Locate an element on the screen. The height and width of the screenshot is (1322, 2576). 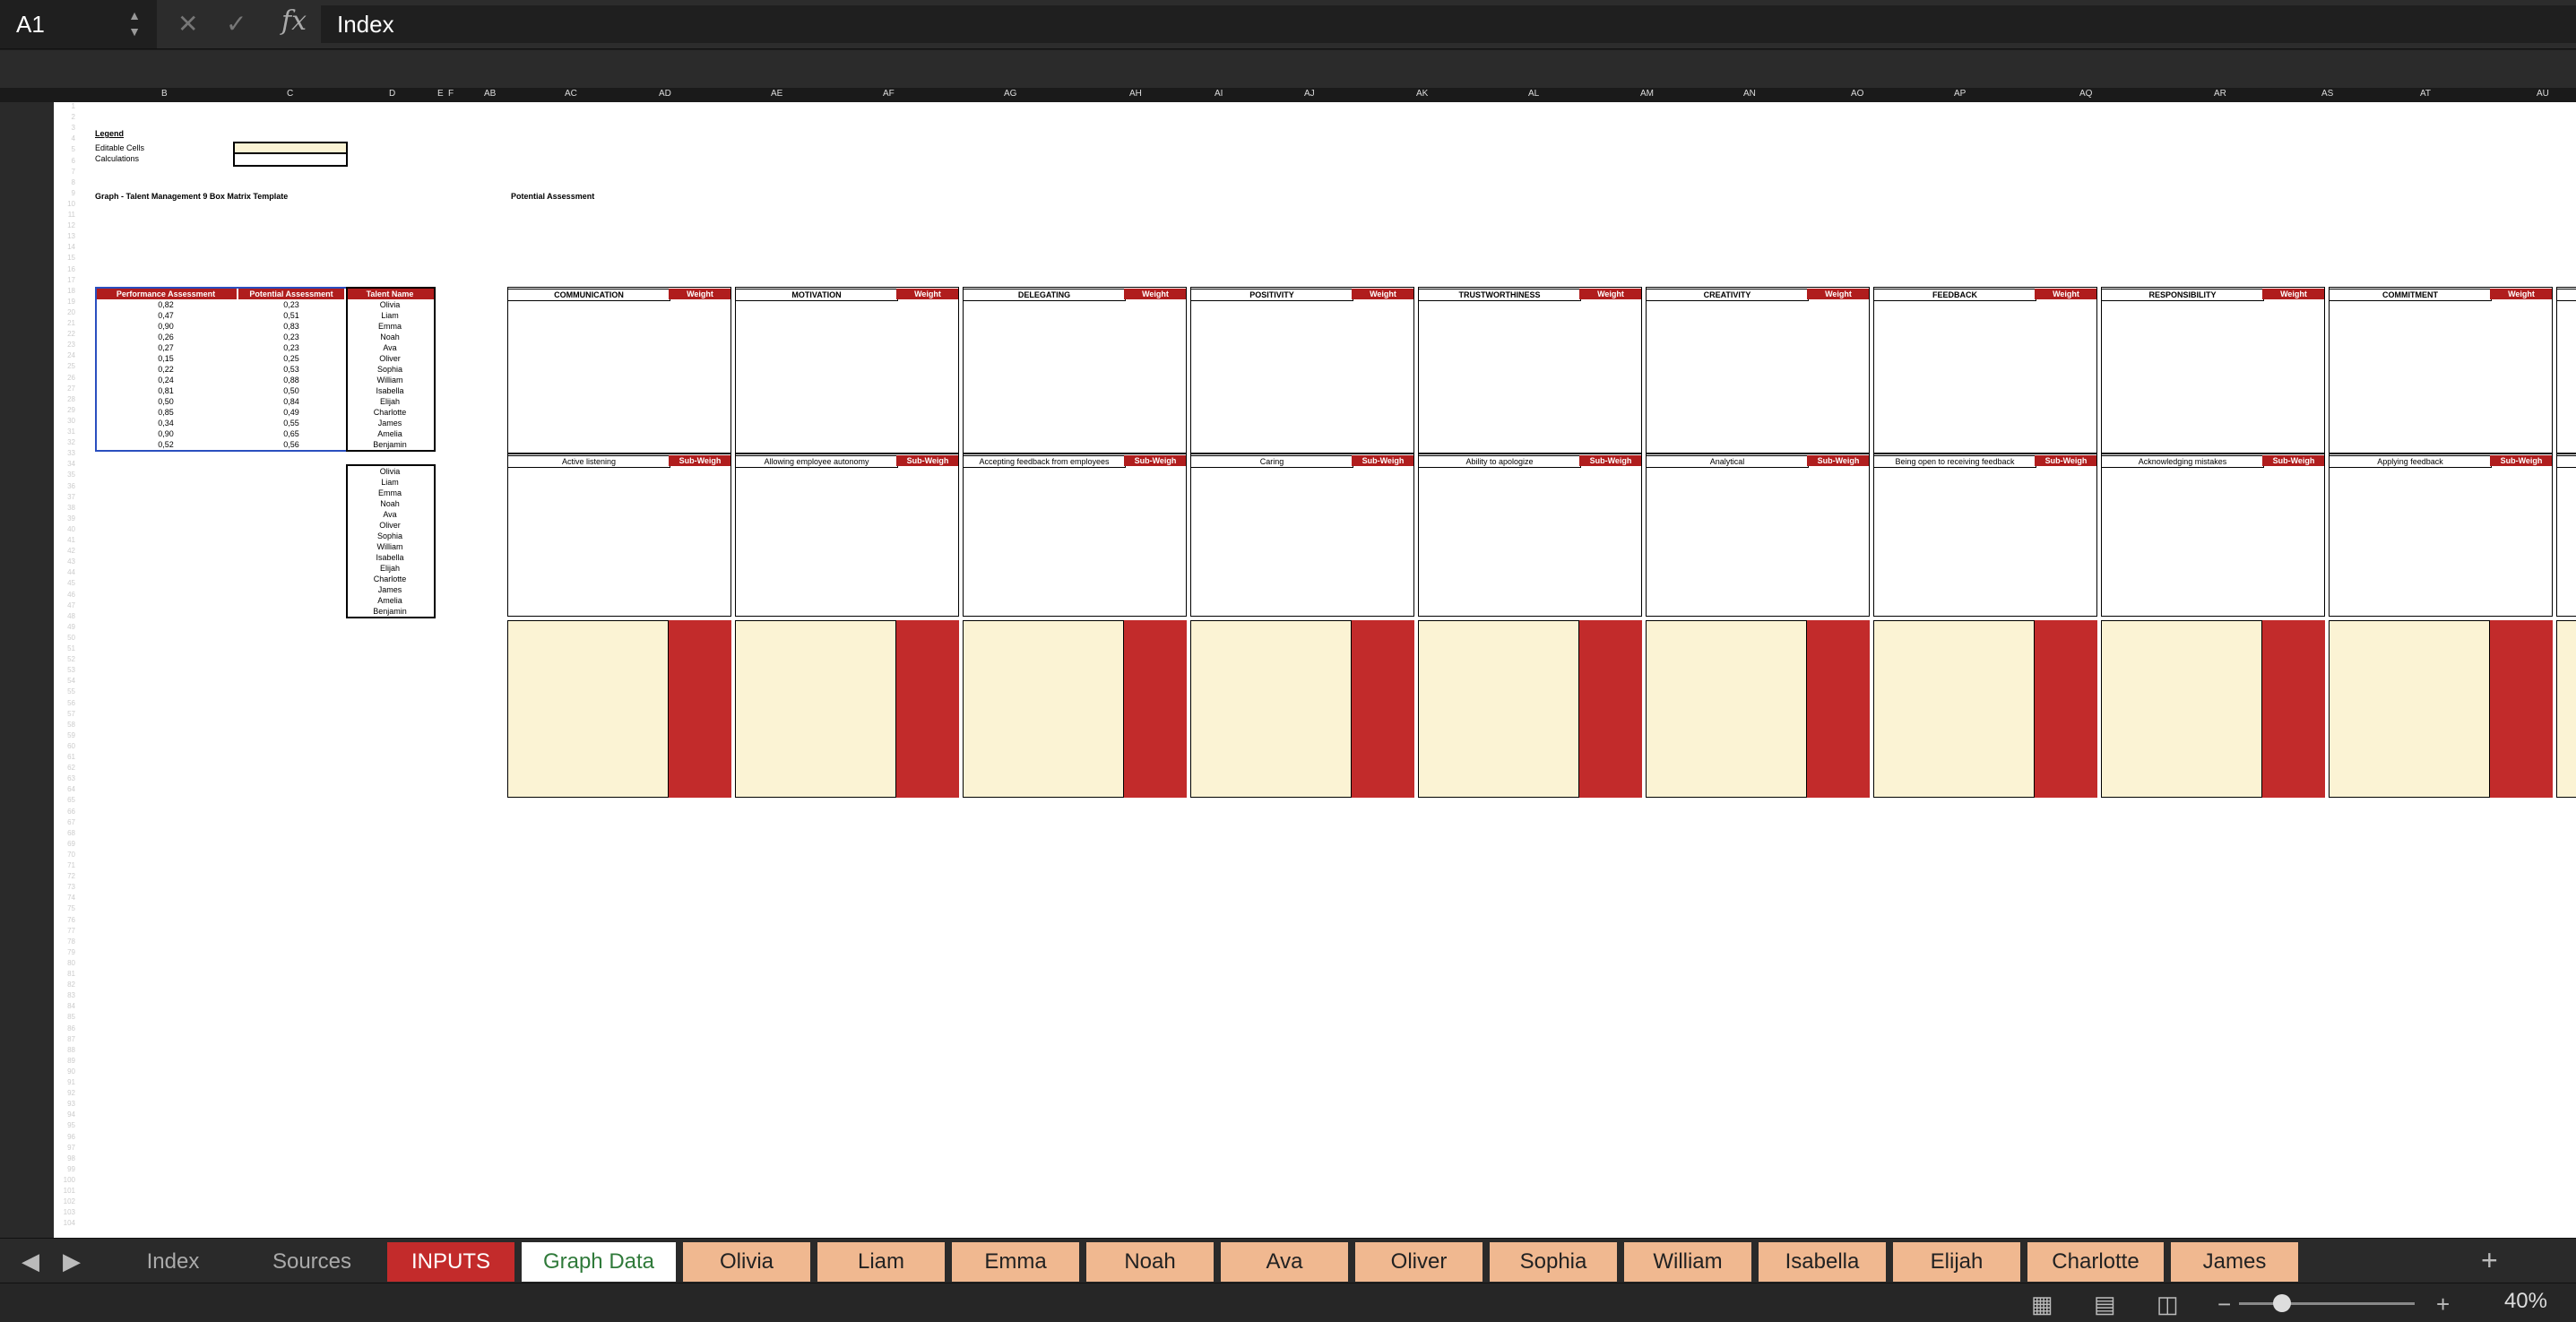
sheet-tab-oliver: Oliver is located at coordinates (1418, 1262).